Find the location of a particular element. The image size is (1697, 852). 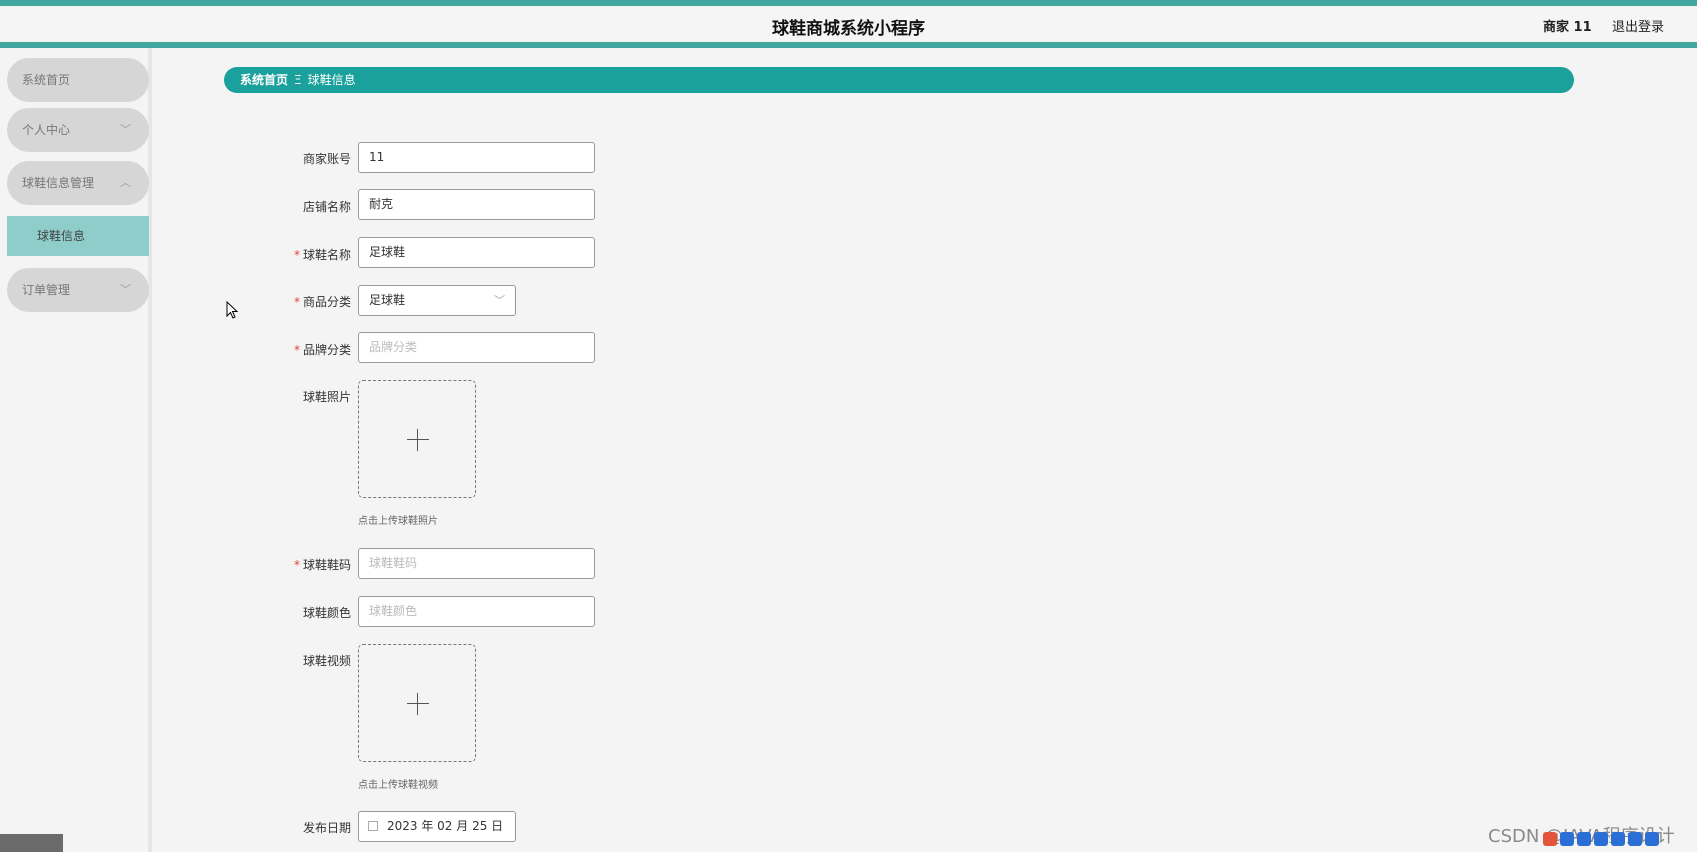

label-text: 店铺名称 is located at coordinates (326, 207).